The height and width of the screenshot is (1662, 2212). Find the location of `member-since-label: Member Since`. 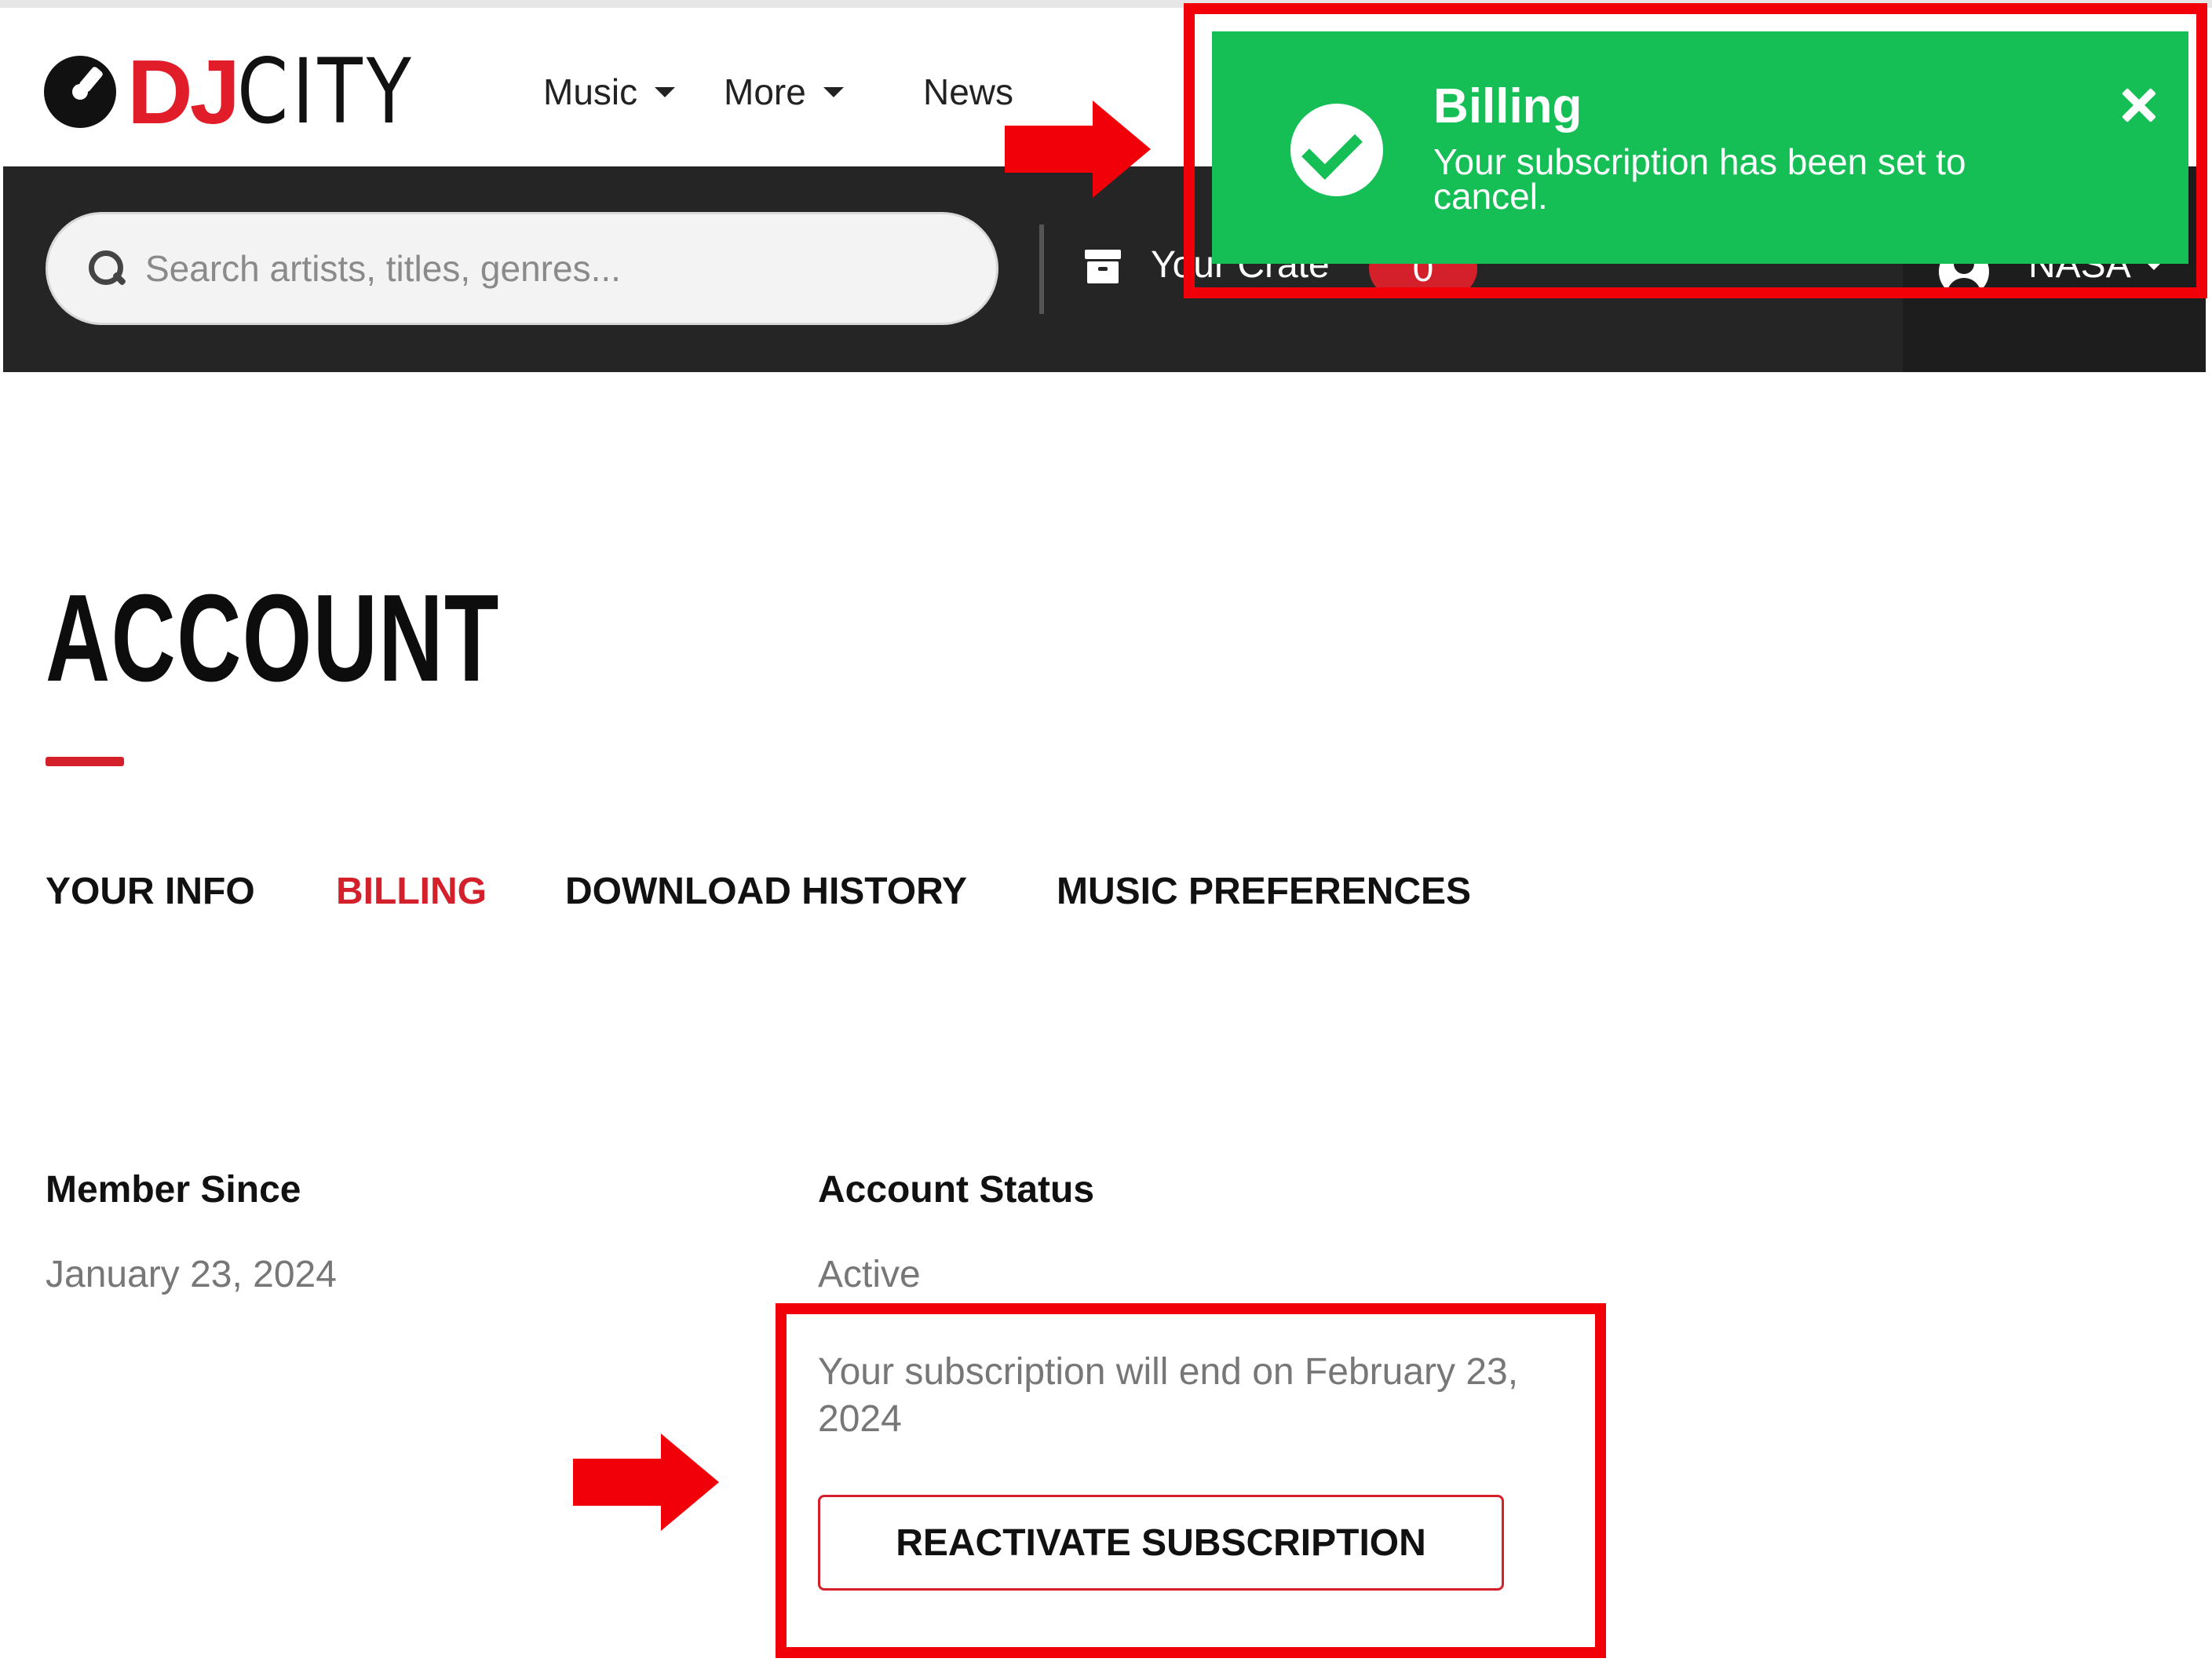

member-since-label: Member Since is located at coordinates (173, 1190).